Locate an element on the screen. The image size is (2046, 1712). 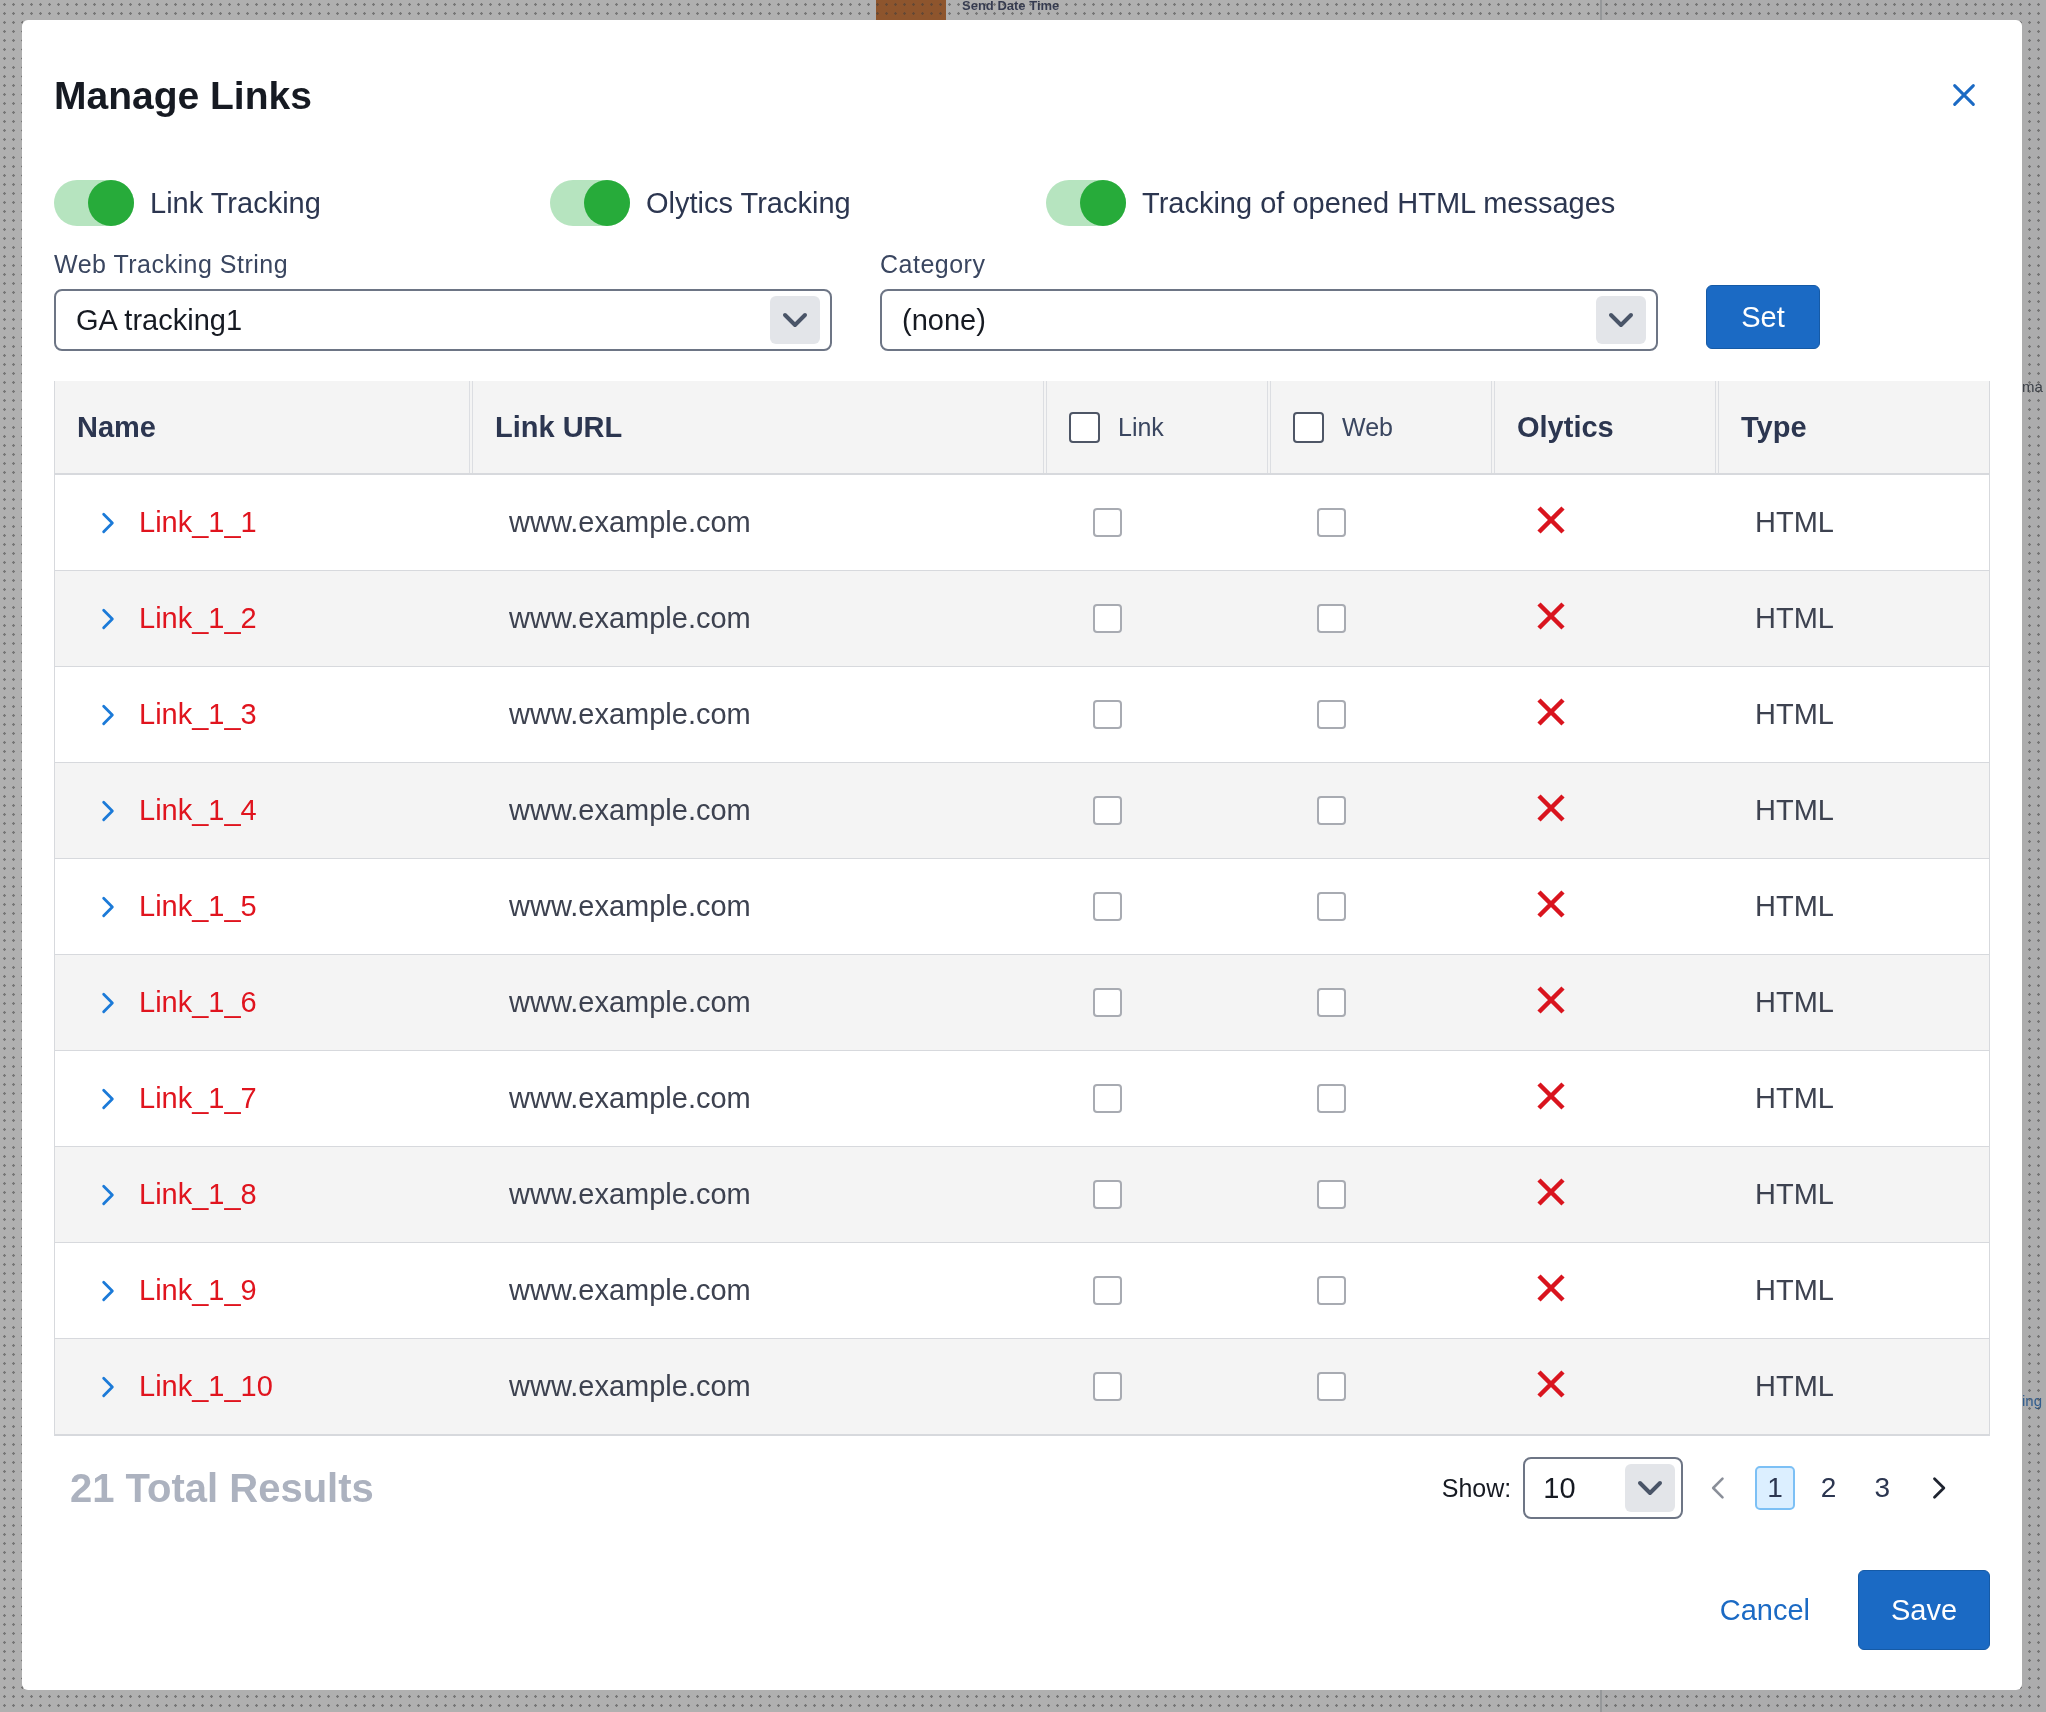
toggle-label: Olytics Tracking is located at coordinates (748, 203).